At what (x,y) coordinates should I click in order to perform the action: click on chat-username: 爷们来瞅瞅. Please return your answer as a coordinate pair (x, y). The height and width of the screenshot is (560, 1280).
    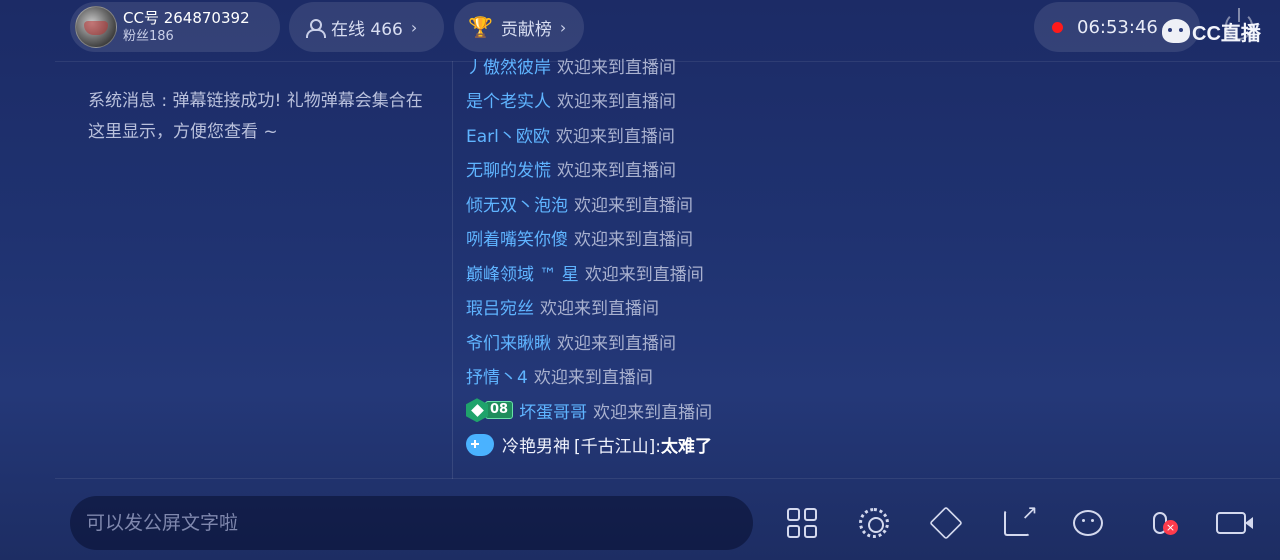
    Looking at the image, I should click on (508, 341).